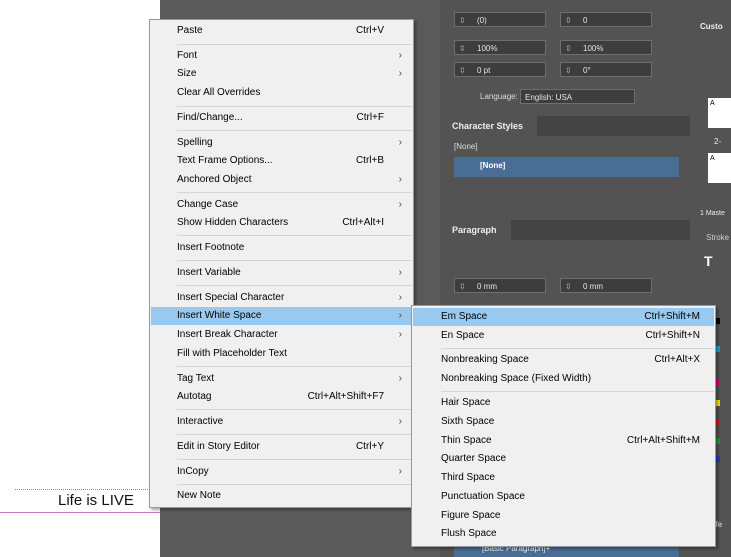  What do you see at coordinates (281, 205) in the screenshot?
I see `menu-item-change-case: Change Case ›` at bounding box center [281, 205].